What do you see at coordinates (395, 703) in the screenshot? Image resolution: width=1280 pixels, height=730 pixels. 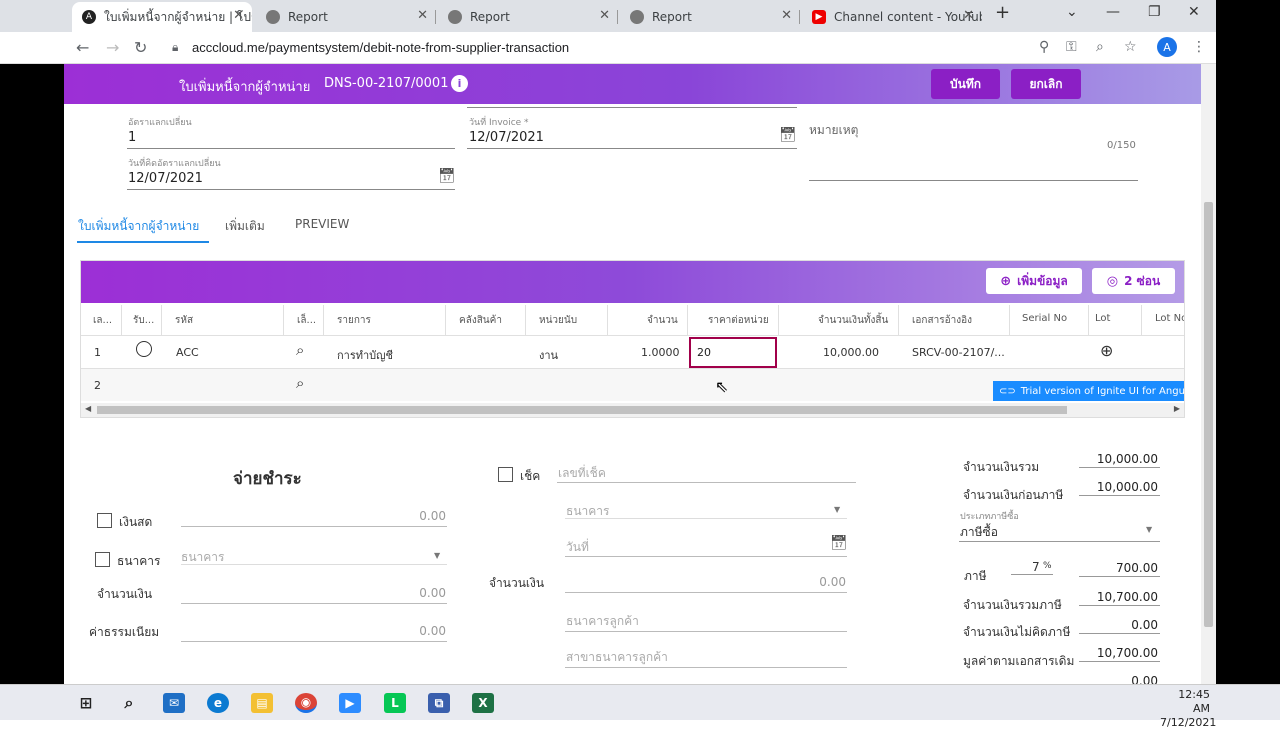 I see `line-icon: L` at bounding box center [395, 703].